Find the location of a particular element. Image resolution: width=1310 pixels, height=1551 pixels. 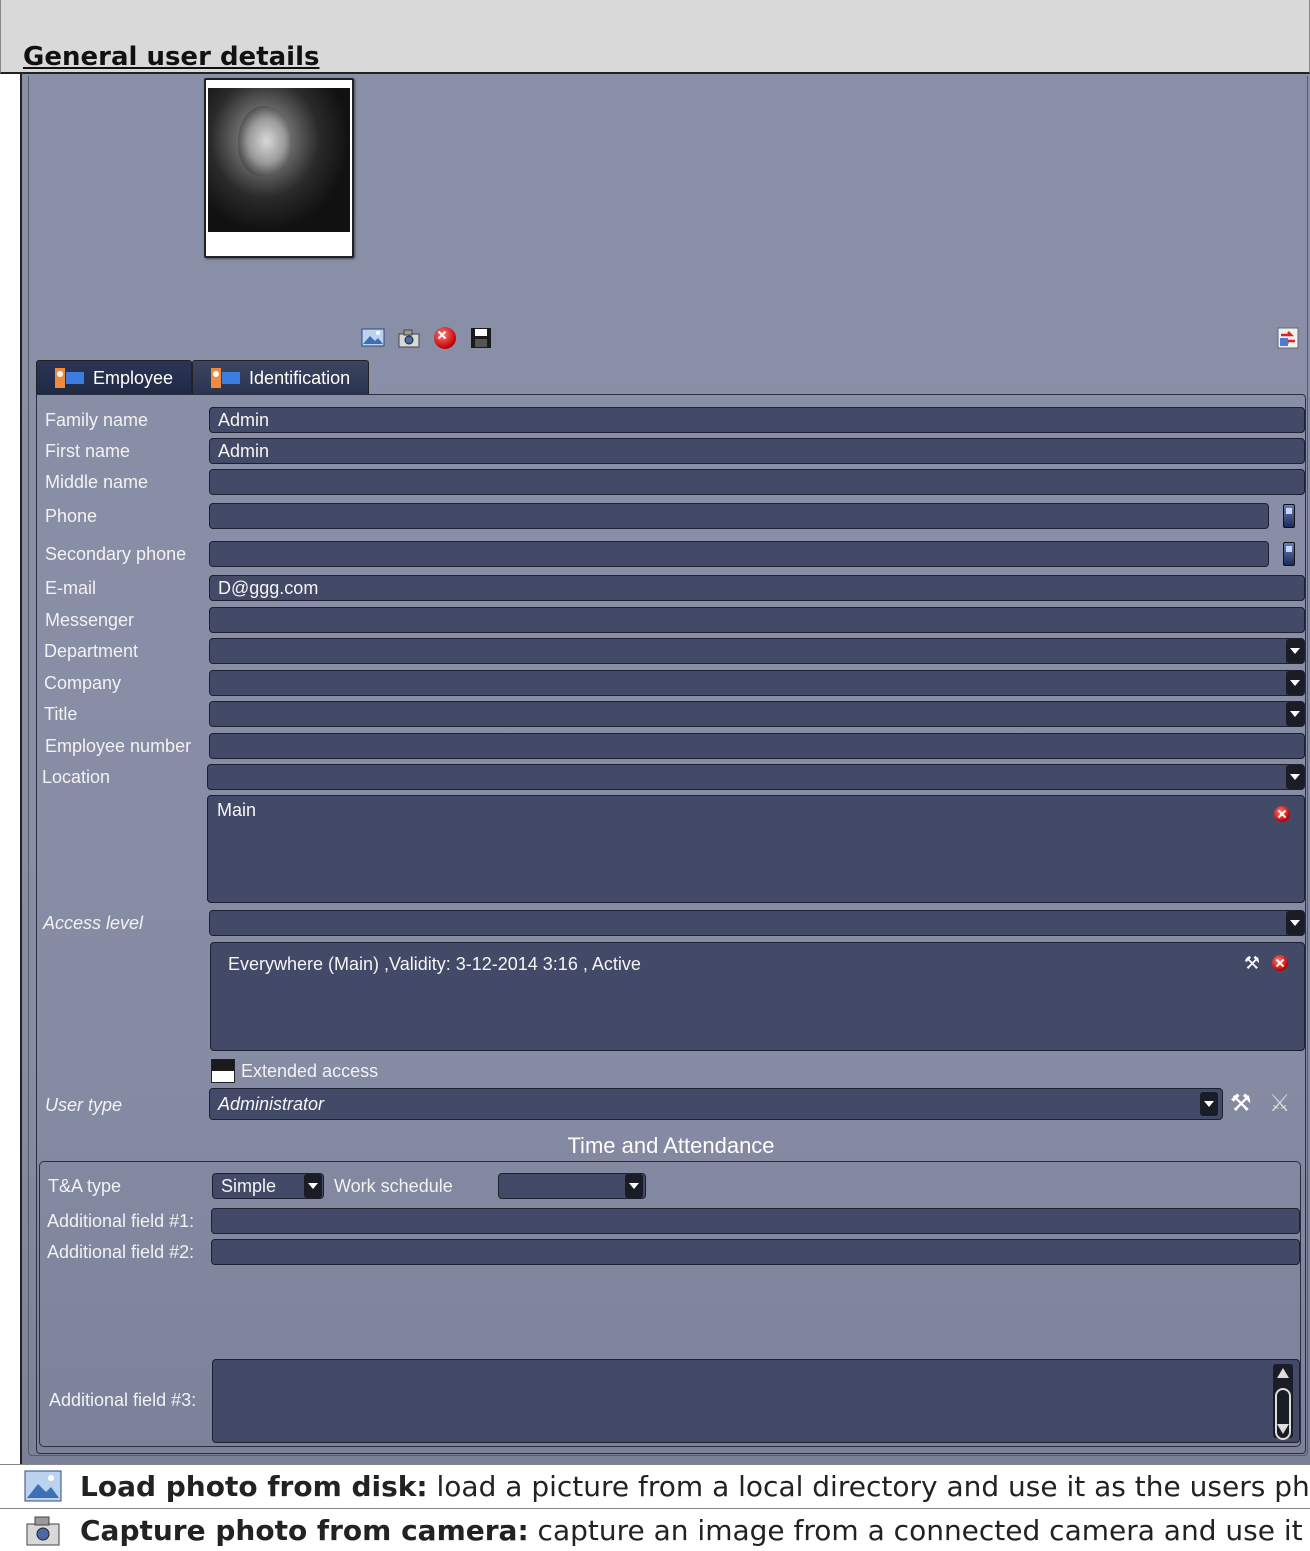

user-photo is located at coordinates (279, 168).